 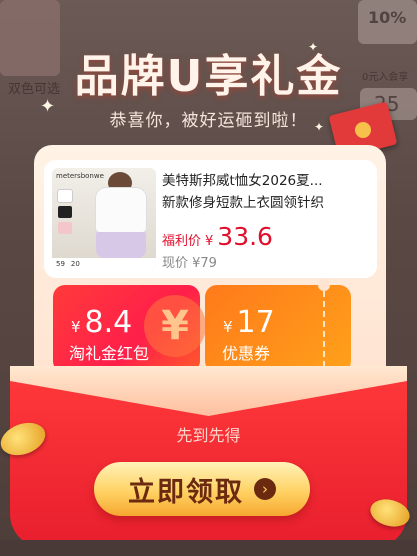 I want to click on red-packet-coupon: ¥ ¥ 8.4 淘礼金红包, so click(x=129, y=329).